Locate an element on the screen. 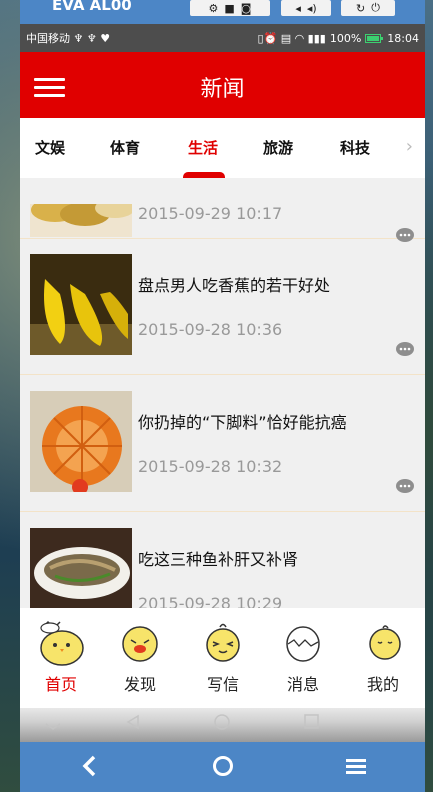 This screenshot has width=433, height=792. nav-discover: 发现 is located at coordinates (140, 658).